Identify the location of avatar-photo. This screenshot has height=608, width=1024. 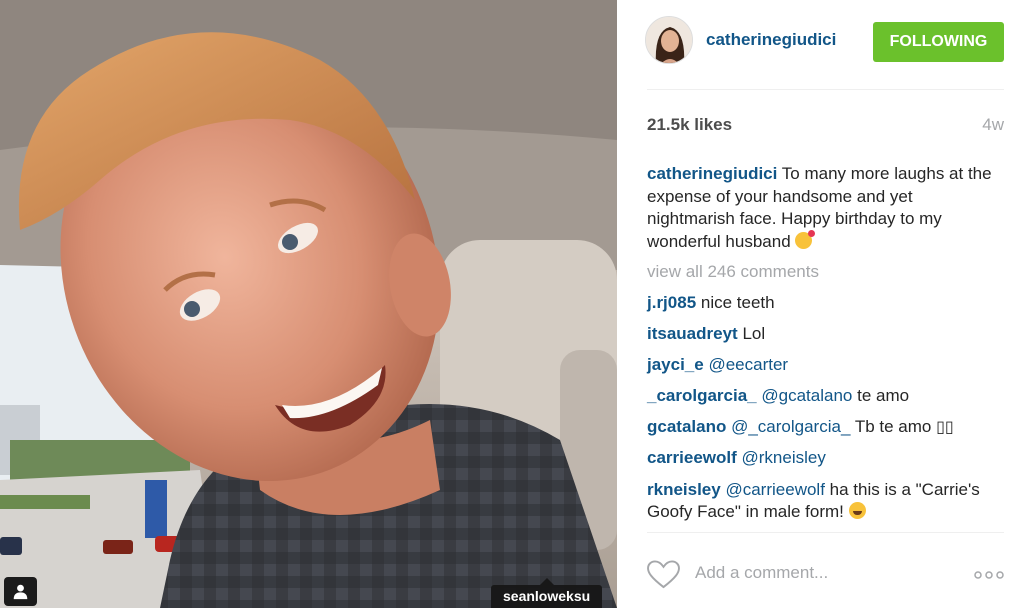
(669, 40).